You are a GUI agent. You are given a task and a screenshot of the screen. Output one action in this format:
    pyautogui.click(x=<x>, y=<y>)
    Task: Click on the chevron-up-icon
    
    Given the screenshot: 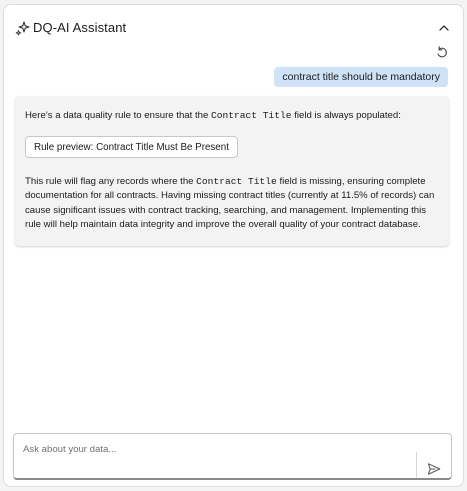 What is the action you would take?
    pyautogui.click(x=444, y=28)
    